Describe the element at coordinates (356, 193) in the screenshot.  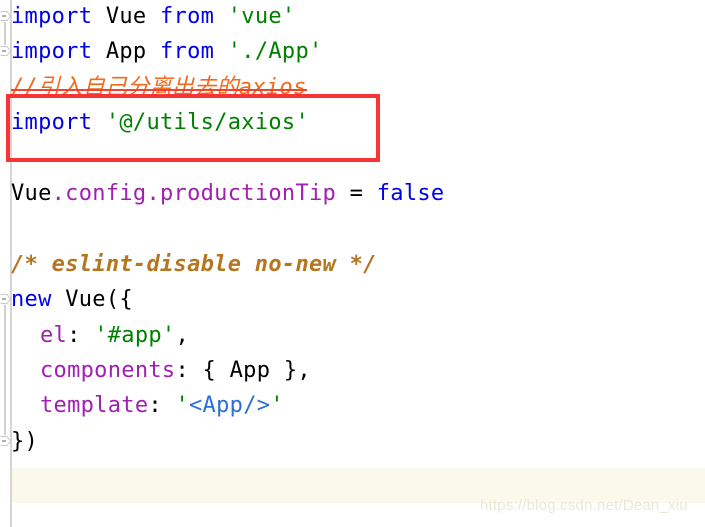
I see `code-token-plain: =` at that location.